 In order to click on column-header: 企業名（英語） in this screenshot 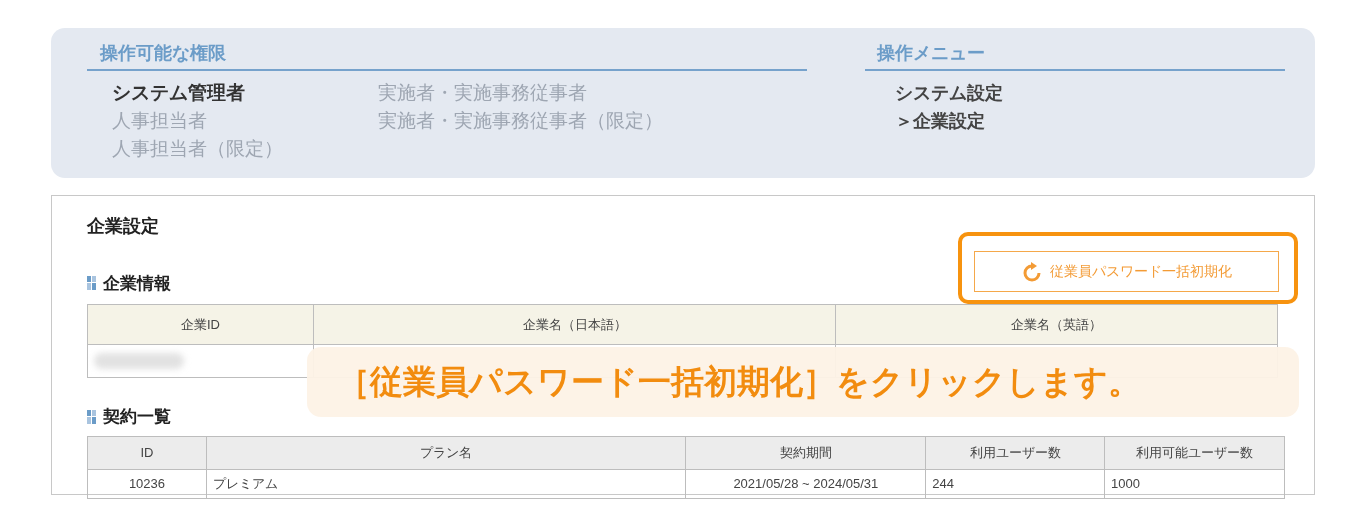, I will do `click(1056, 324)`.